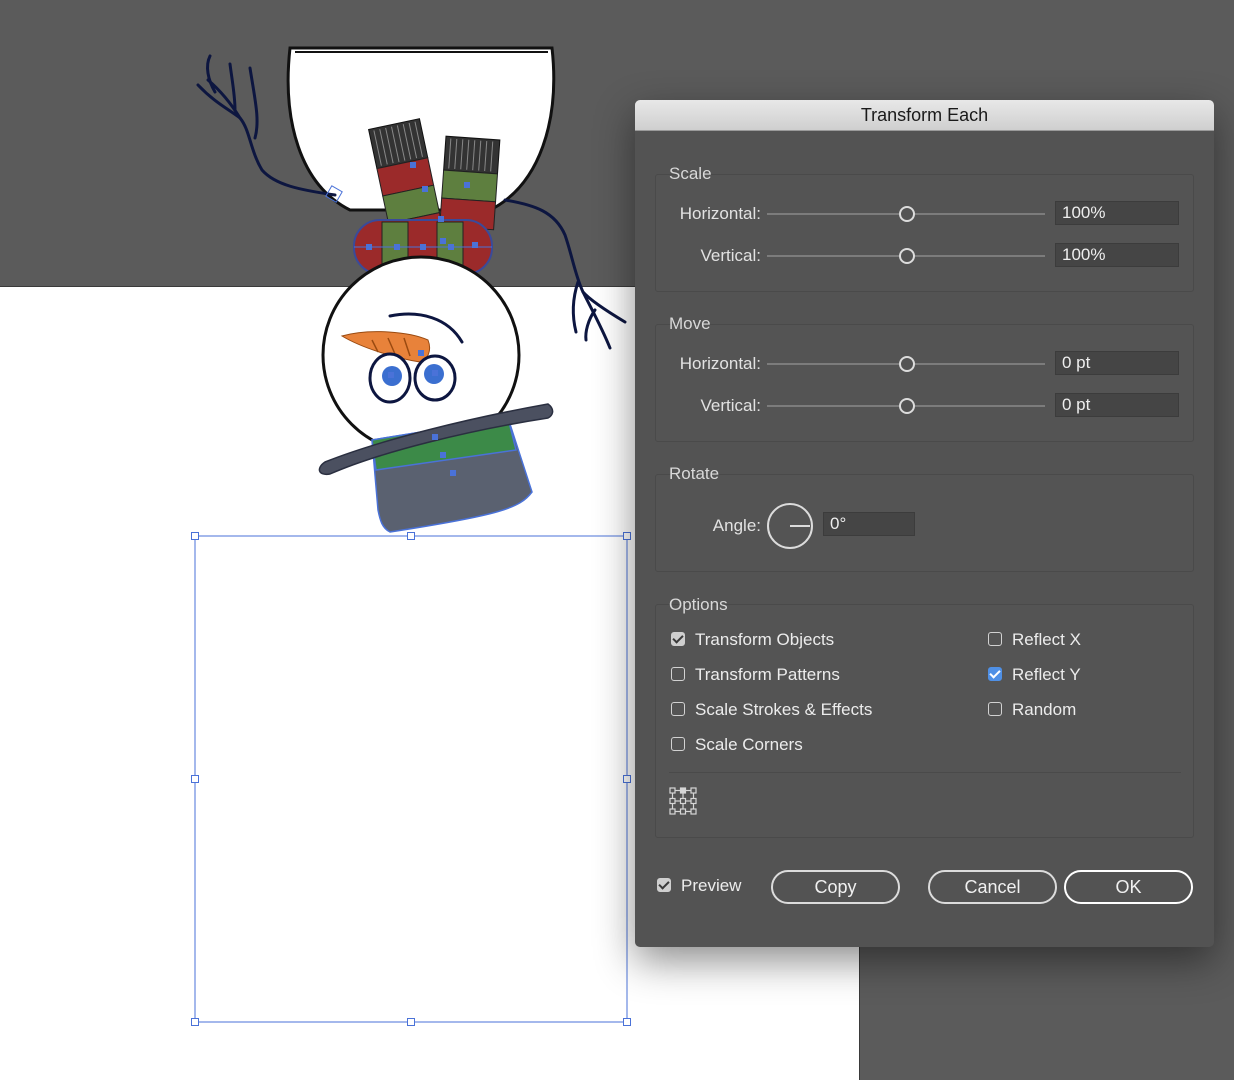 The height and width of the screenshot is (1080, 1234). Describe the element at coordinates (1117, 255) in the screenshot. I see `scale-vertical-field: 100%` at that location.